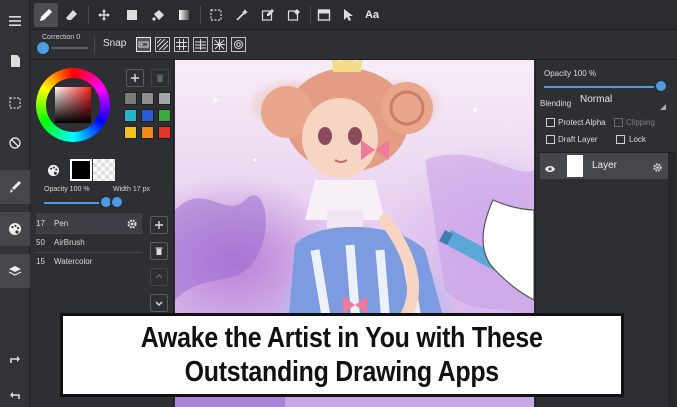 This screenshot has width=677, height=407. I want to click on brush-opacity-fill, so click(75, 203).